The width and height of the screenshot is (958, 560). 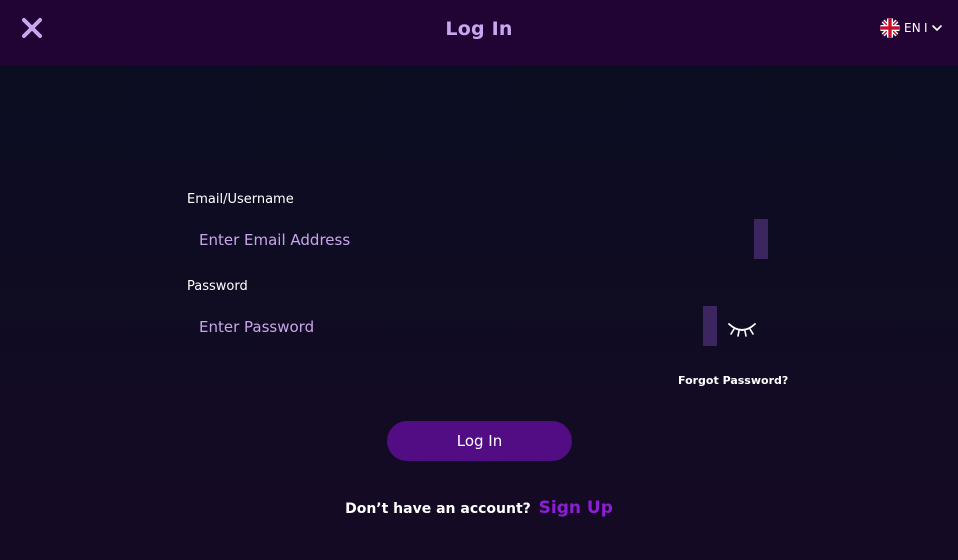 What do you see at coordinates (438, 509) in the screenshot?
I see `signup-prompt-text: Don’t have an account?` at bounding box center [438, 509].